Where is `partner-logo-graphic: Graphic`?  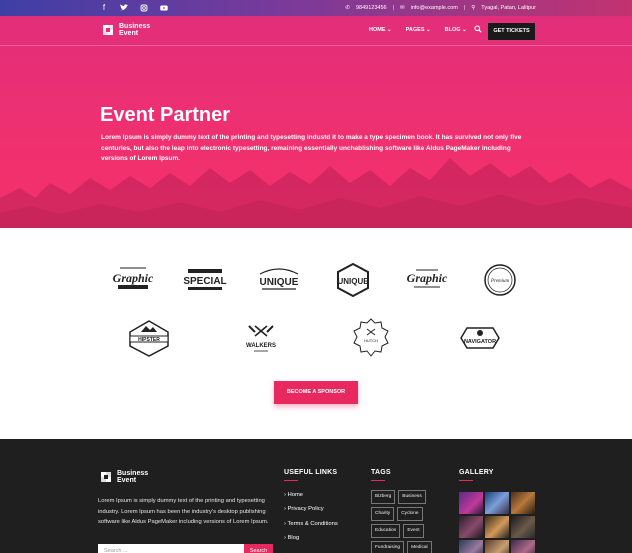
partner-logo-graphic: Graphic is located at coordinates (133, 280).